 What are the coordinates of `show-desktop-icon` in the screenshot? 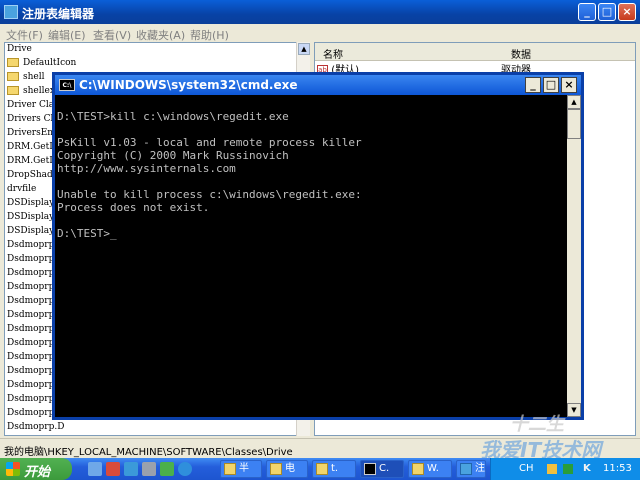 It's located at (95, 469).